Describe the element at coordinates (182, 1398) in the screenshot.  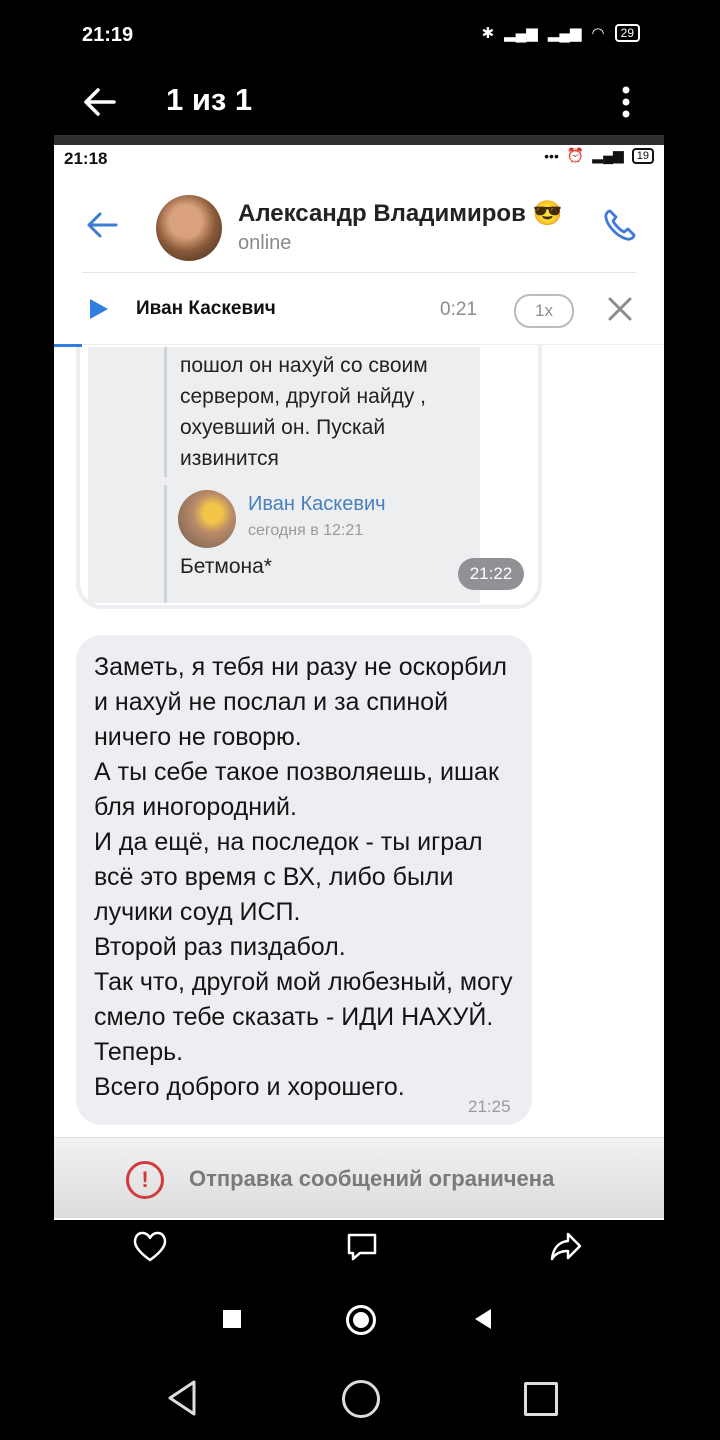
I see `system-back-icon` at that location.